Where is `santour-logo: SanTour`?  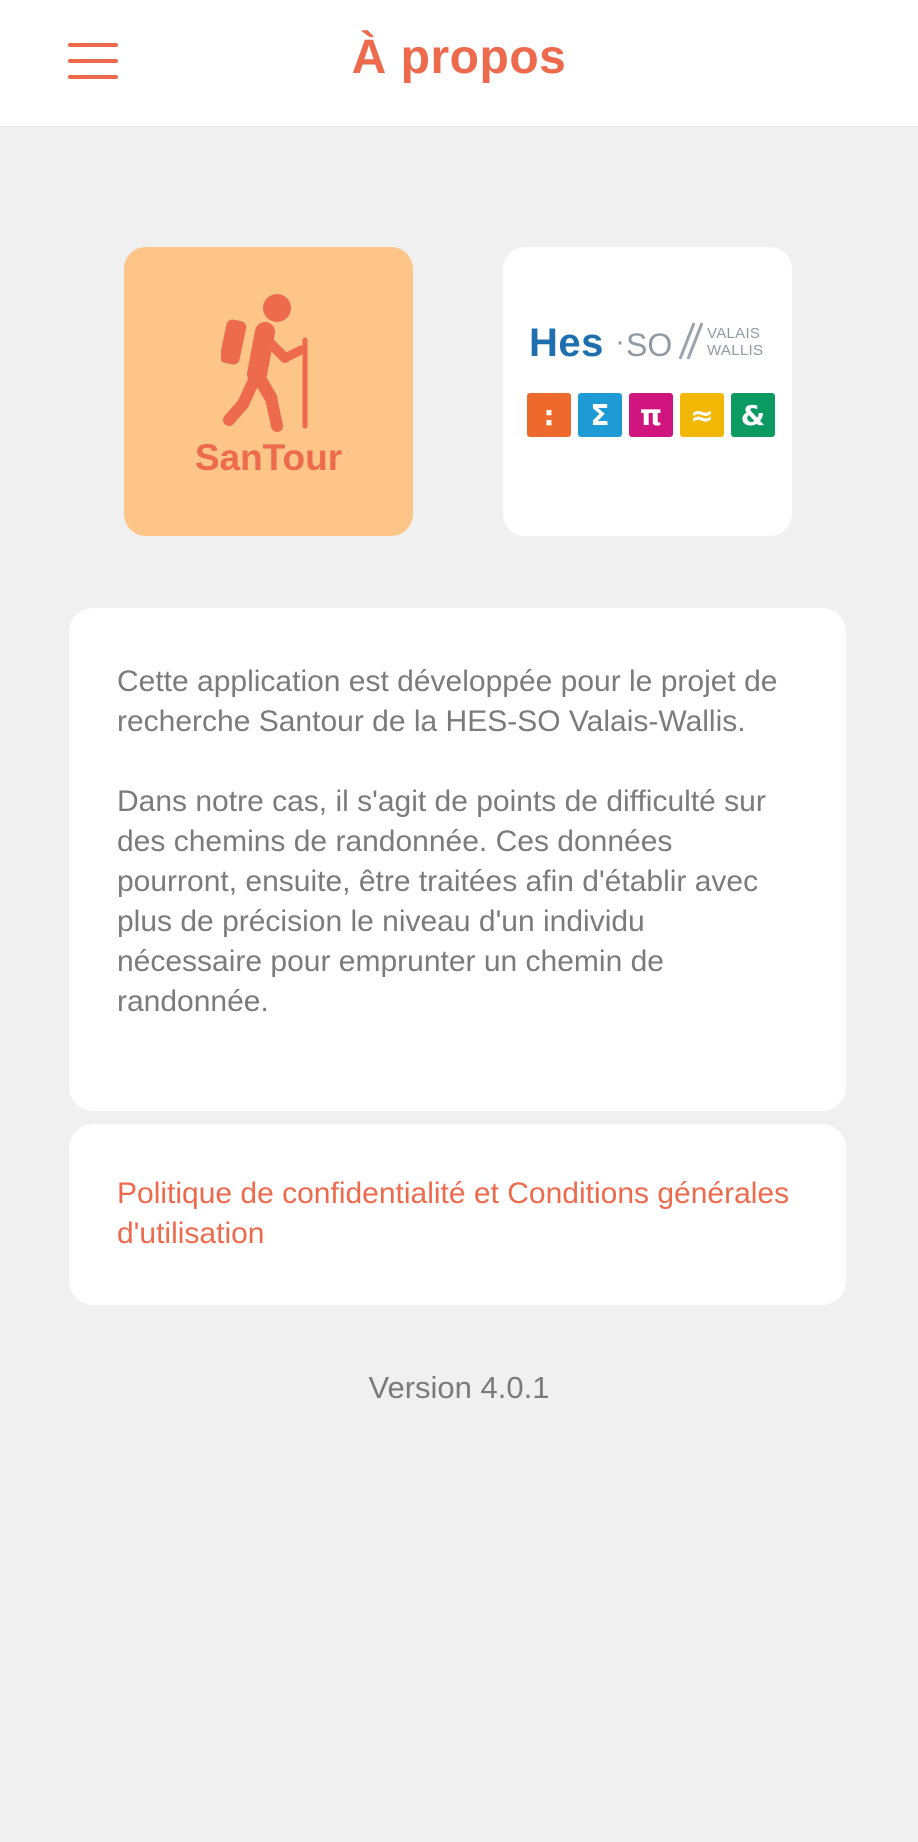
santour-logo: SanTour is located at coordinates (268, 391).